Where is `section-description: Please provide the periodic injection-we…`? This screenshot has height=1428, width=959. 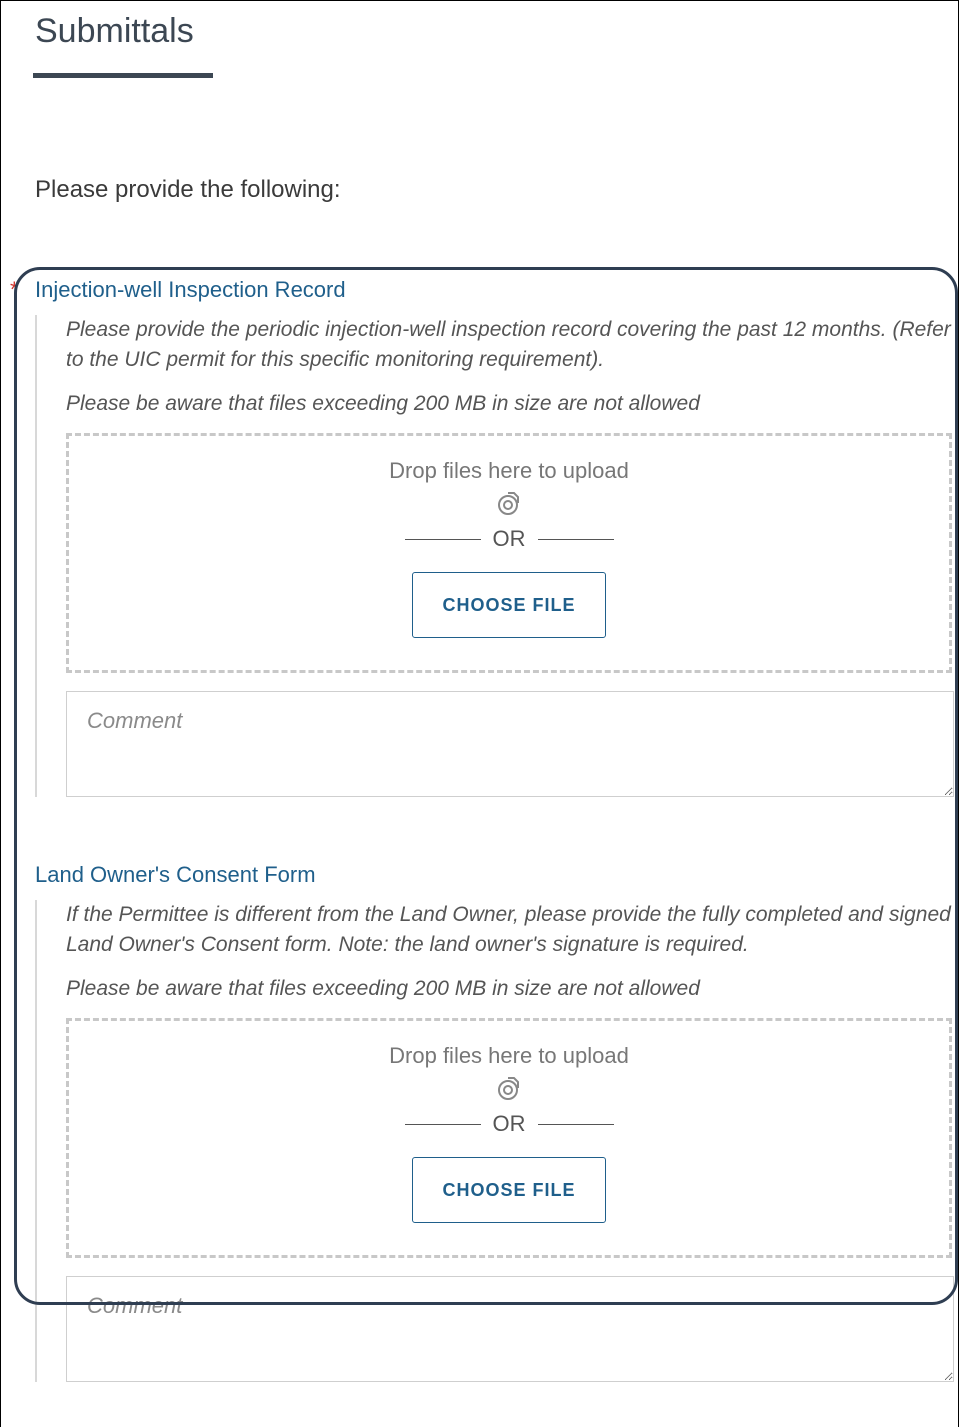
section-description: Please provide the periodic injection-we… is located at coordinates (508, 344).